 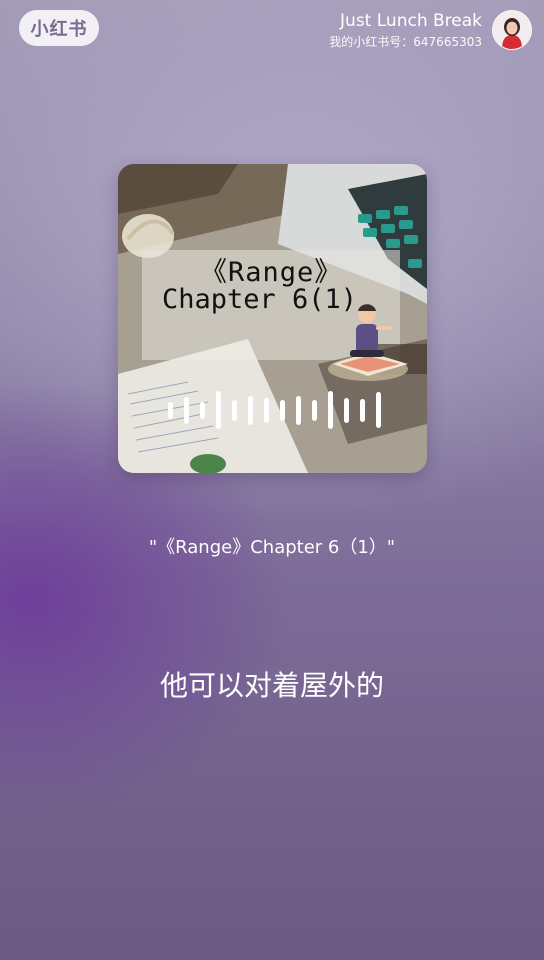 What do you see at coordinates (405, 42) in the screenshot?
I see `user-id: 我的小红书号：647665303` at bounding box center [405, 42].